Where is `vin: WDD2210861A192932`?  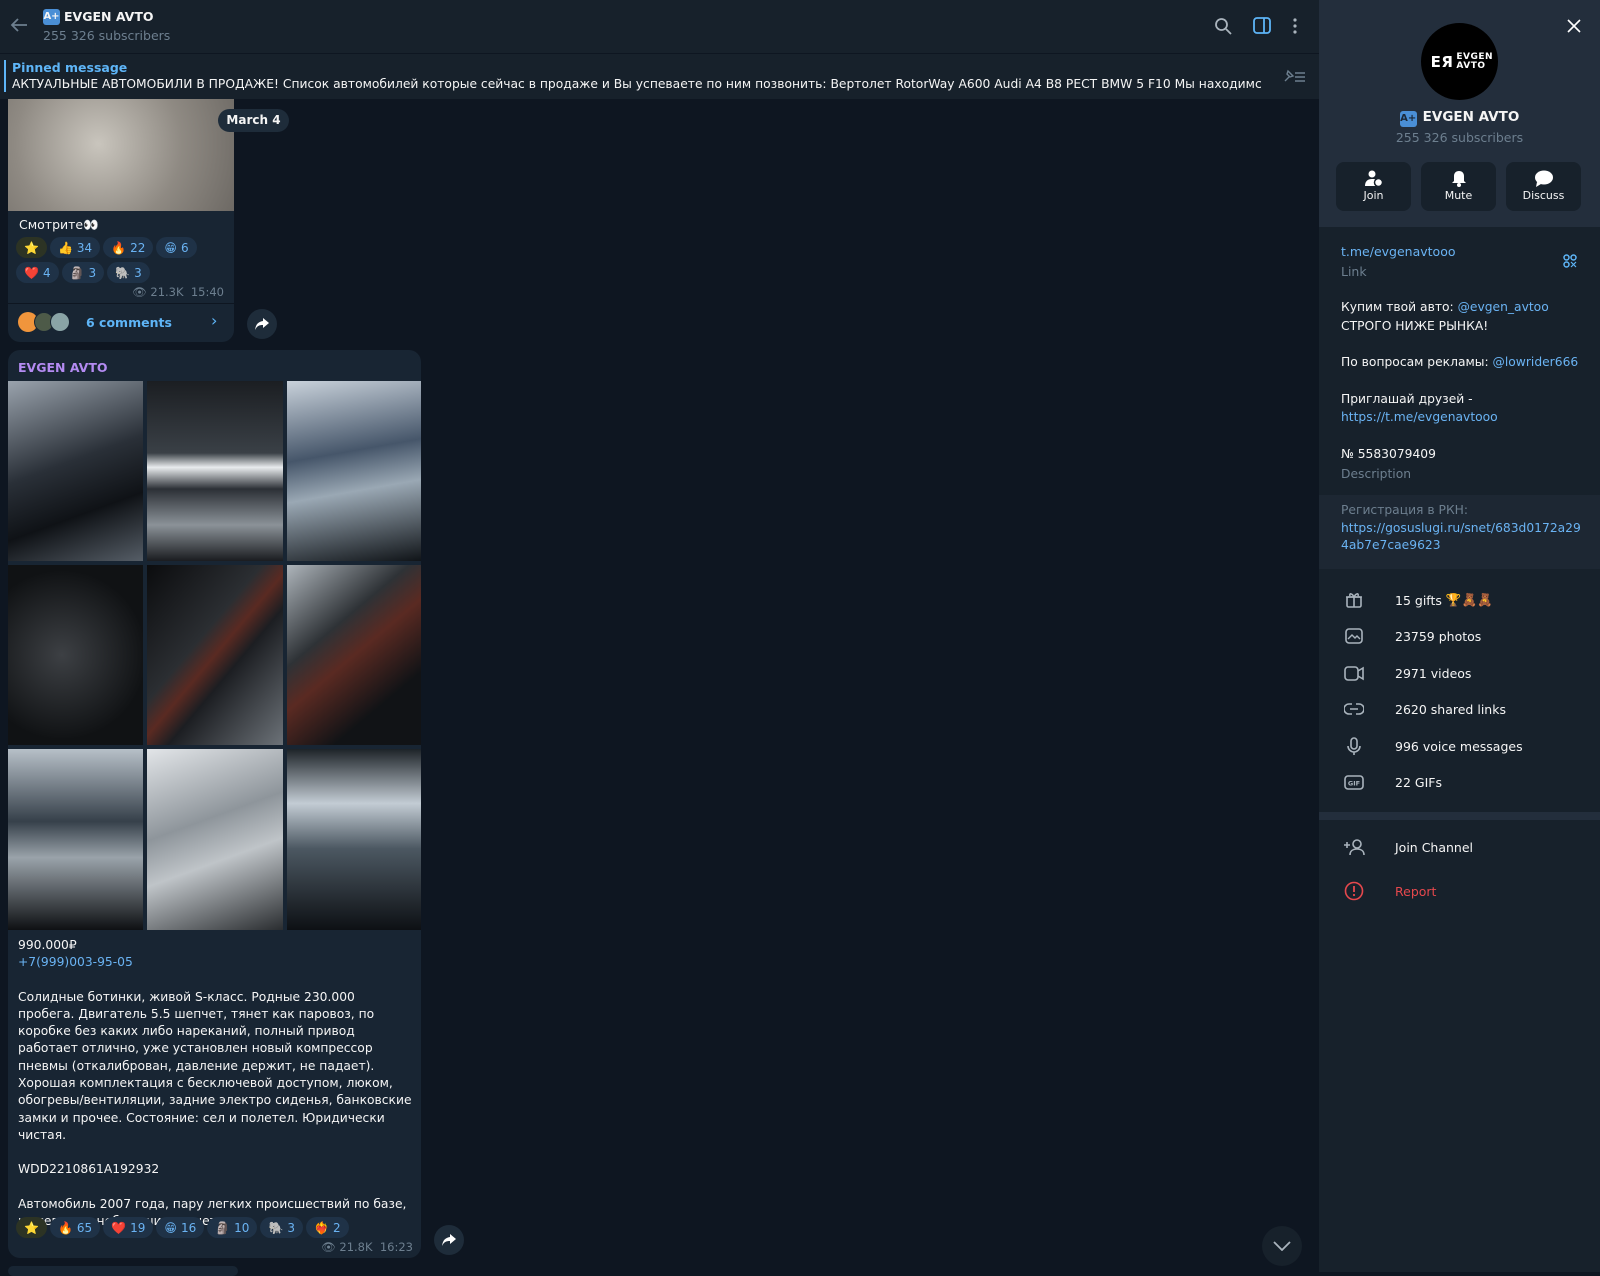
vin: WDD2210861A192932 is located at coordinates (89, 1169).